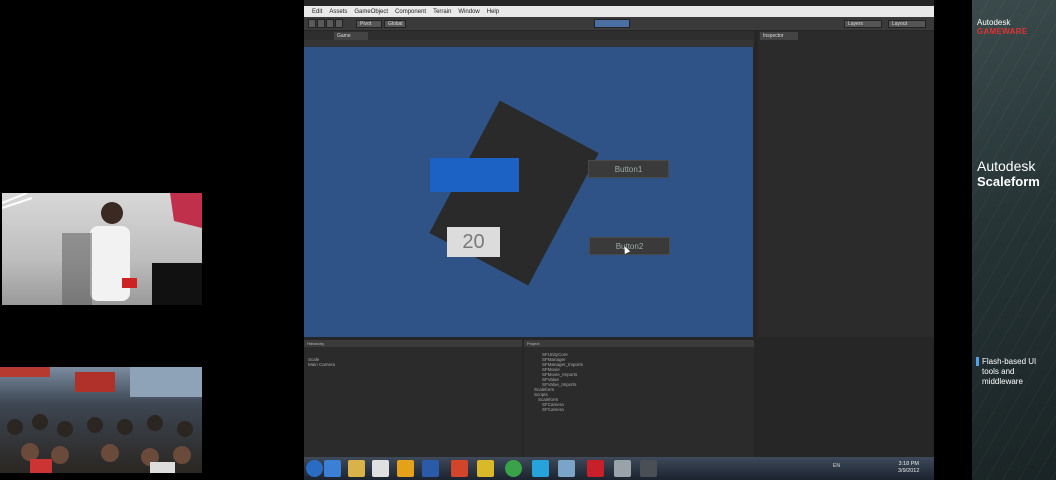 The width and height of the screenshot is (1056, 480). Describe the element at coordinates (474, 175) in the screenshot. I see `blue-progress-bar` at that location.